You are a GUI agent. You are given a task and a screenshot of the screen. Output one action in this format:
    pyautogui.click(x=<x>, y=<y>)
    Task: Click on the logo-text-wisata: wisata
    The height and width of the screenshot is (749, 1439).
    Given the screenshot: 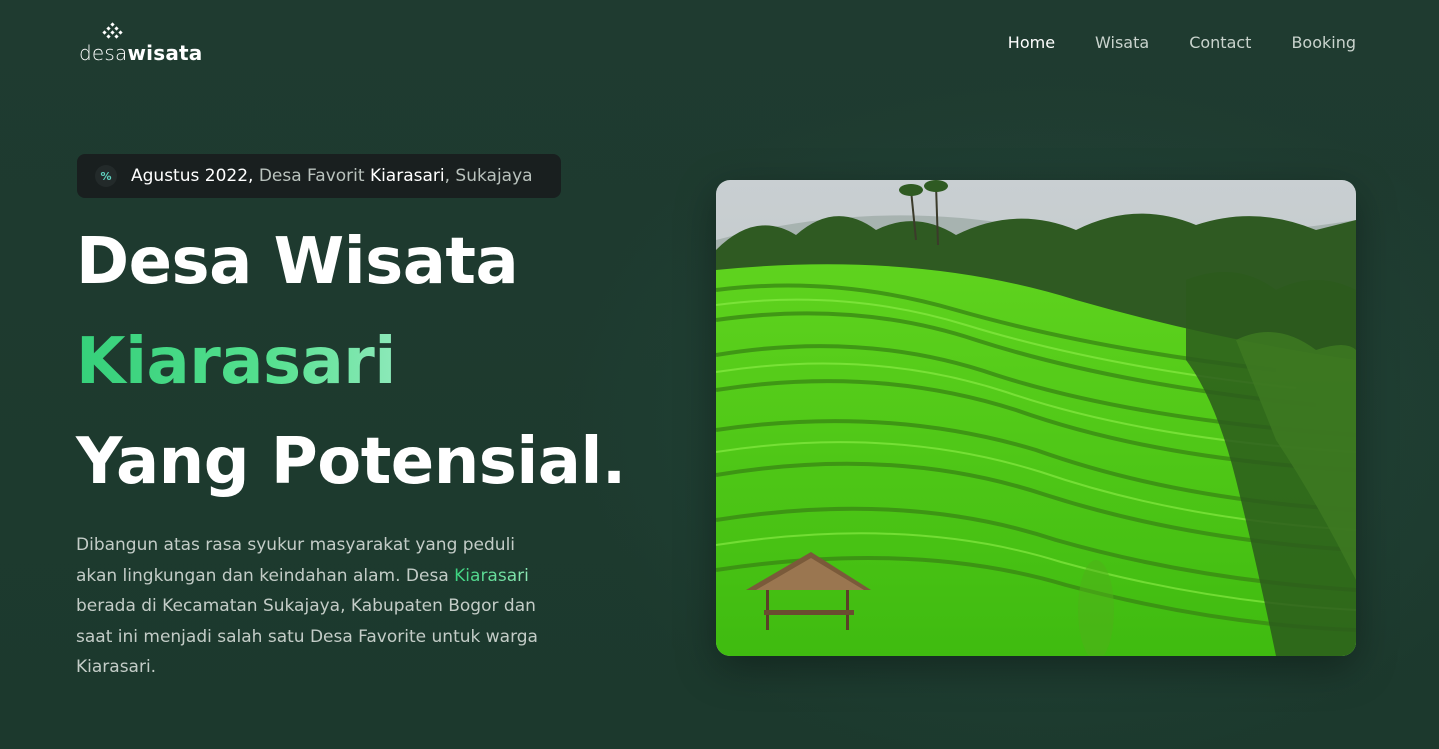 What is the action you would take?
    pyautogui.click(x=165, y=53)
    